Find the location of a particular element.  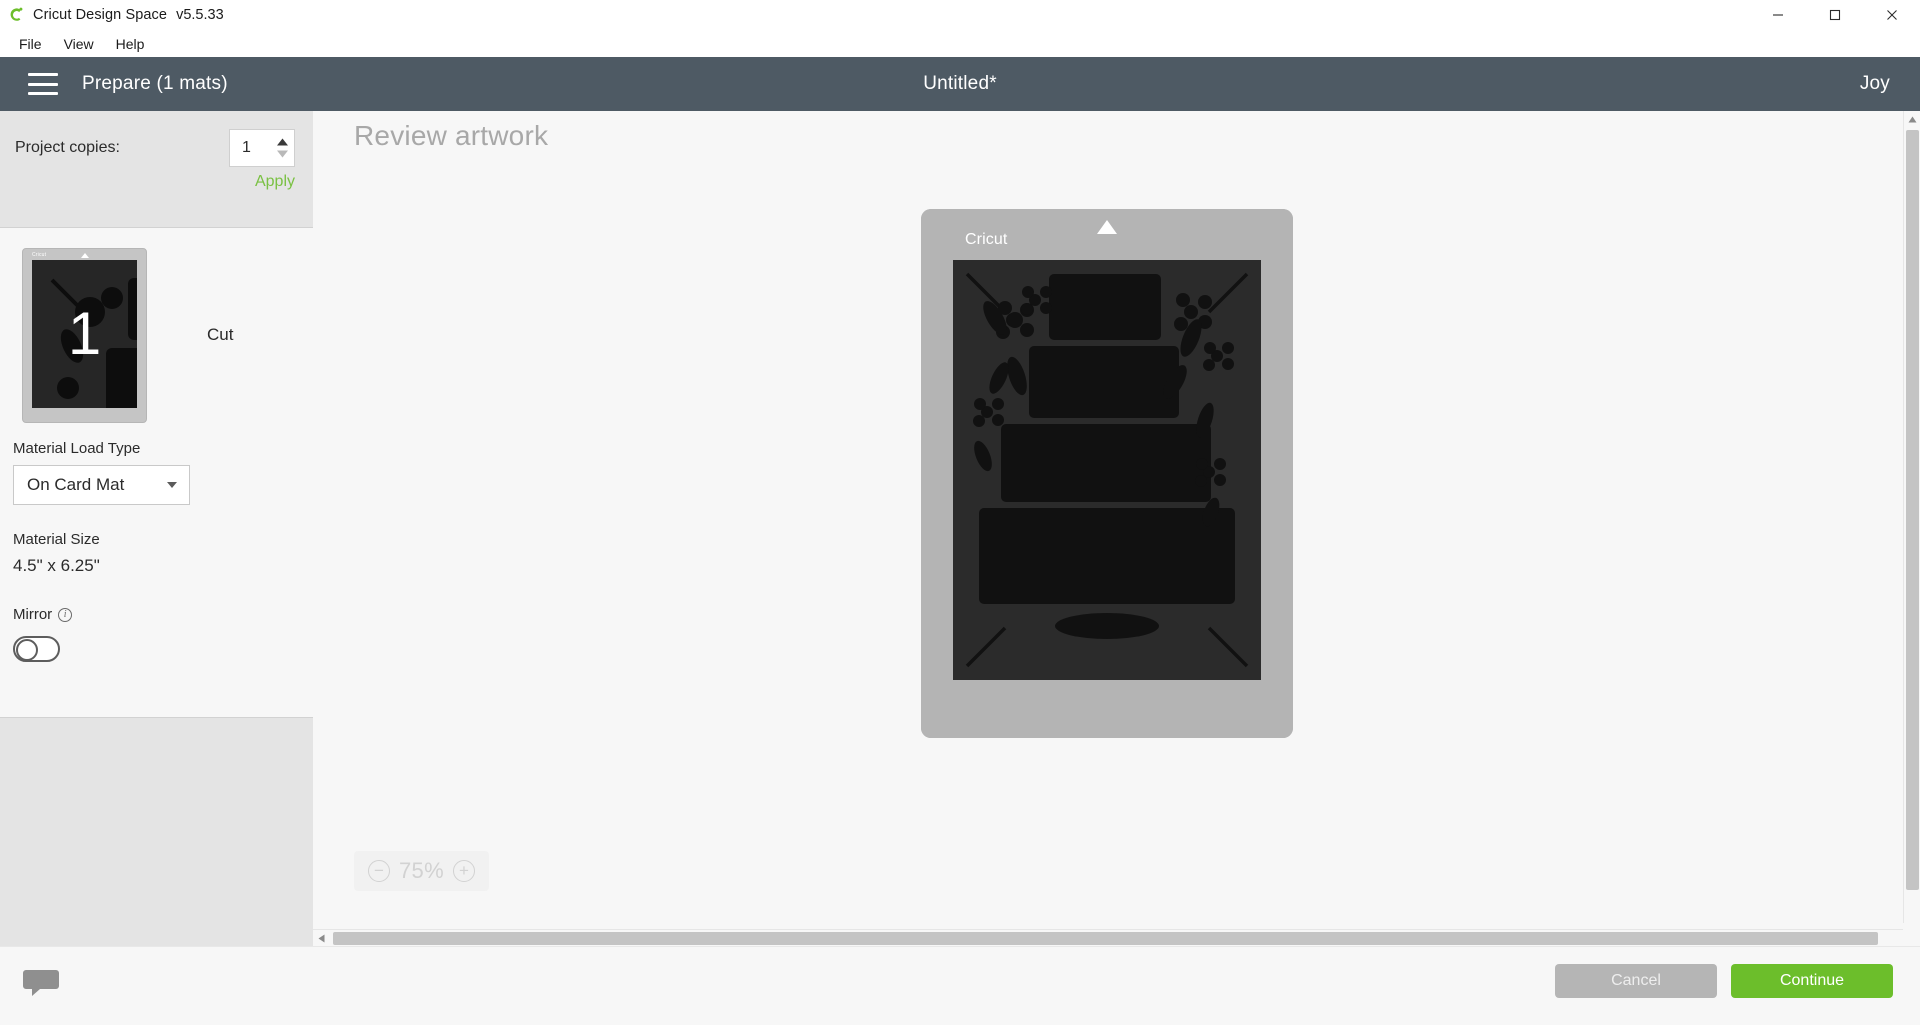

horizontal-scrollbar is located at coordinates (1108, 937).